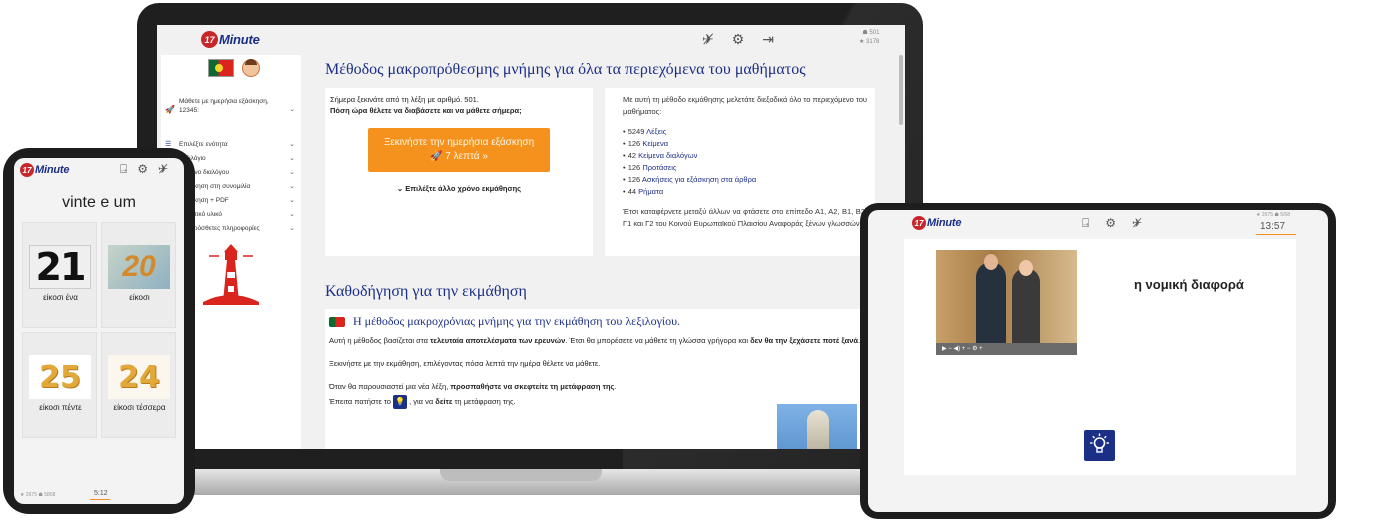 This screenshot has height=532, width=1400. I want to click on answer-tile: 24 είκοσι τέσσερα, so click(138, 385).